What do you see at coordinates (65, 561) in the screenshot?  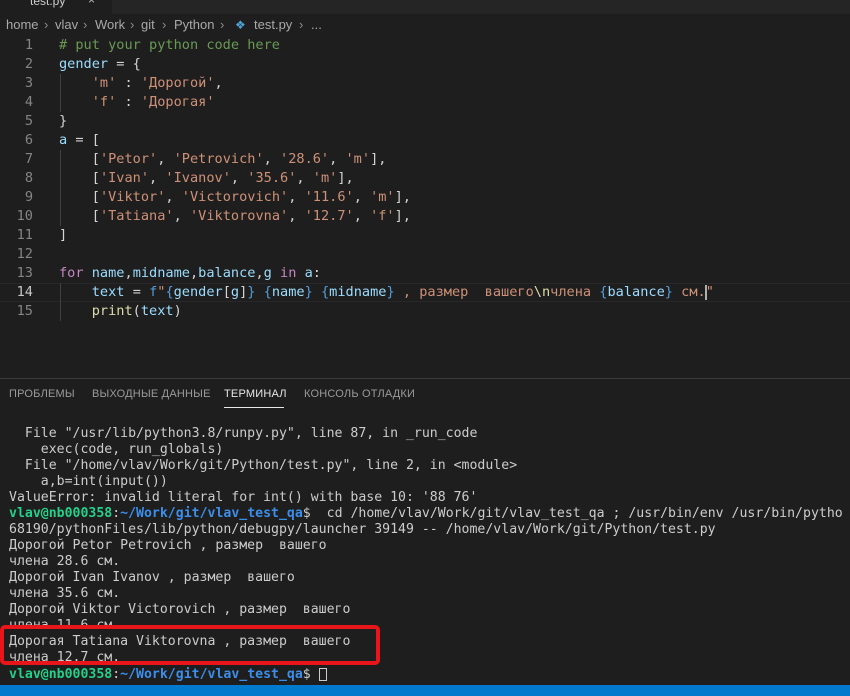 I see `terminal-output-line: члена 28.6 см.` at bounding box center [65, 561].